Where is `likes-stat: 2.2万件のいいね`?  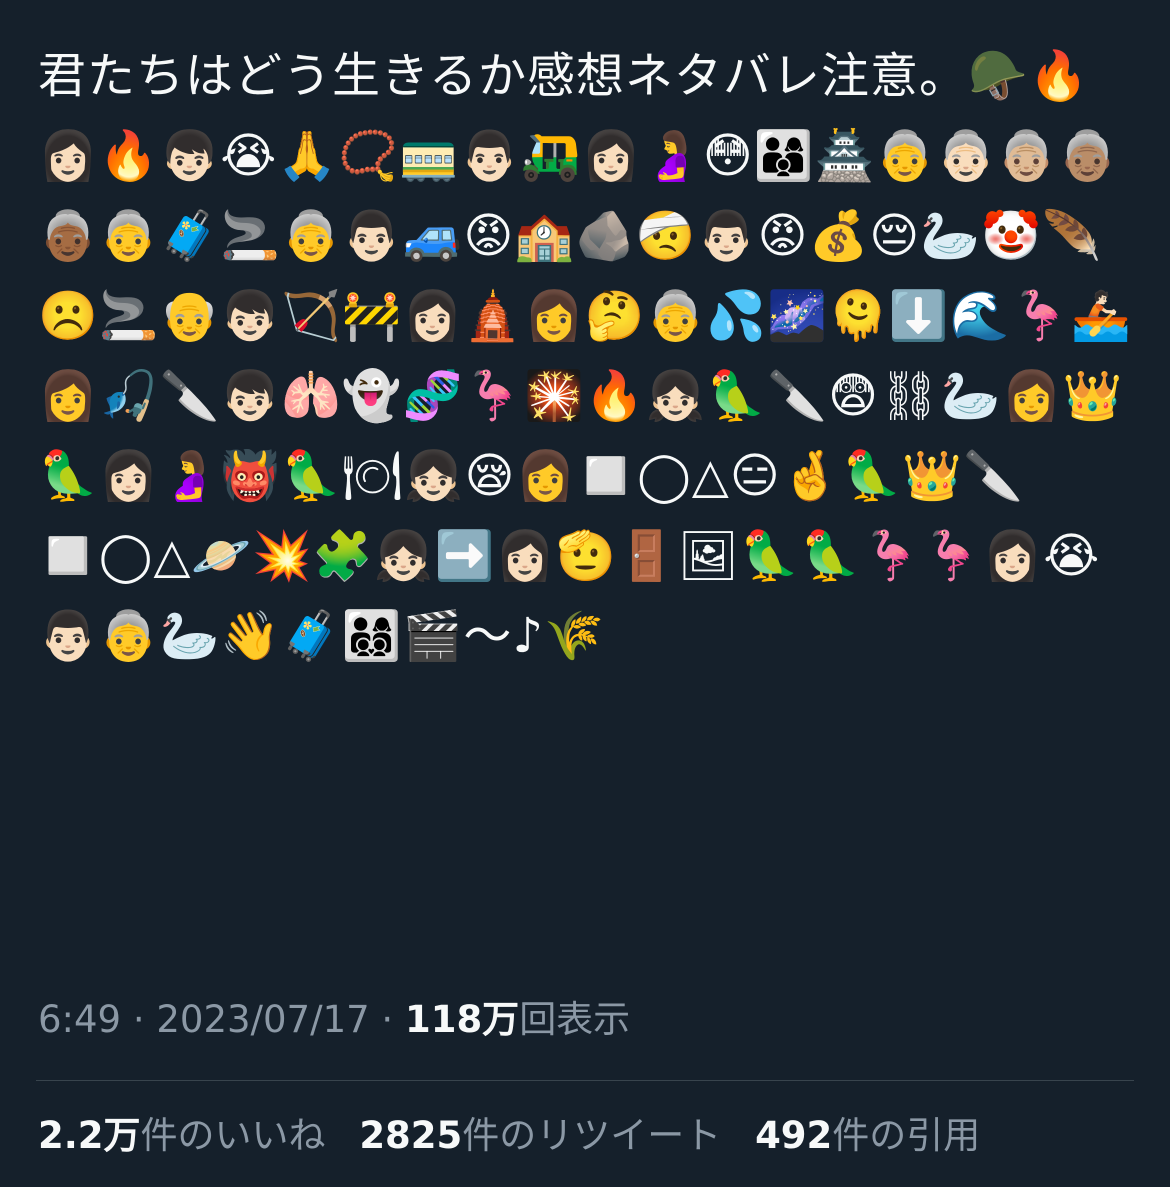
likes-stat: 2.2万件のいいね is located at coordinates (182, 1136).